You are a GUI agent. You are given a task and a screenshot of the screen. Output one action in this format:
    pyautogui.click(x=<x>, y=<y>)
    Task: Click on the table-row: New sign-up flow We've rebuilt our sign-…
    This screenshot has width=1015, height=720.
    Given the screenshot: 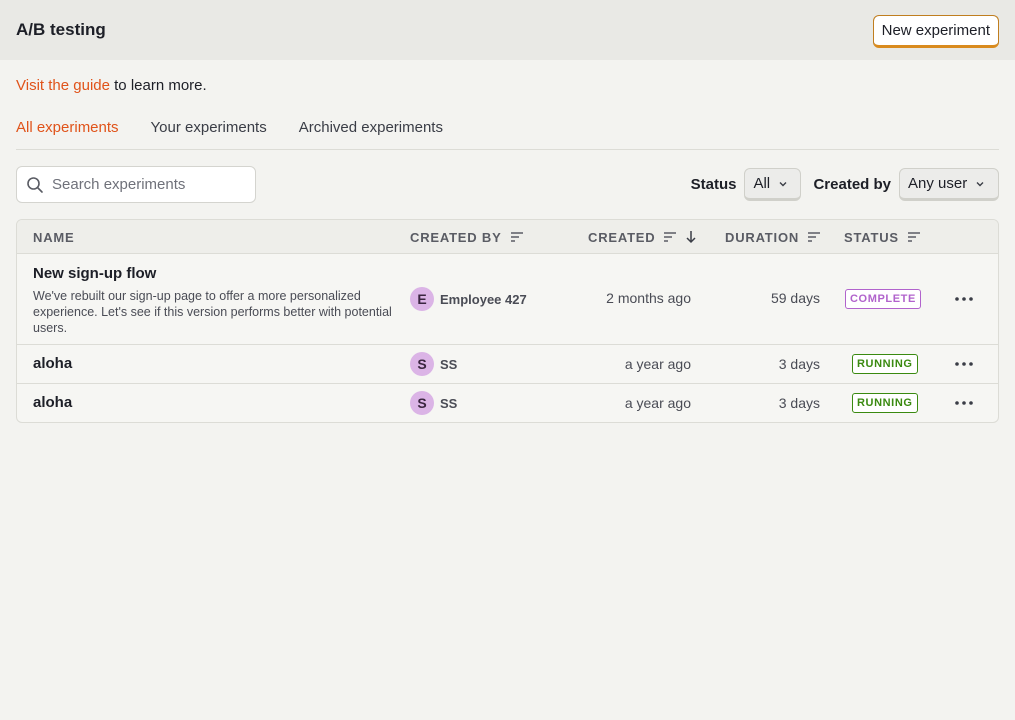 What is the action you would take?
    pyautogui.click(x=507, y=299)
    